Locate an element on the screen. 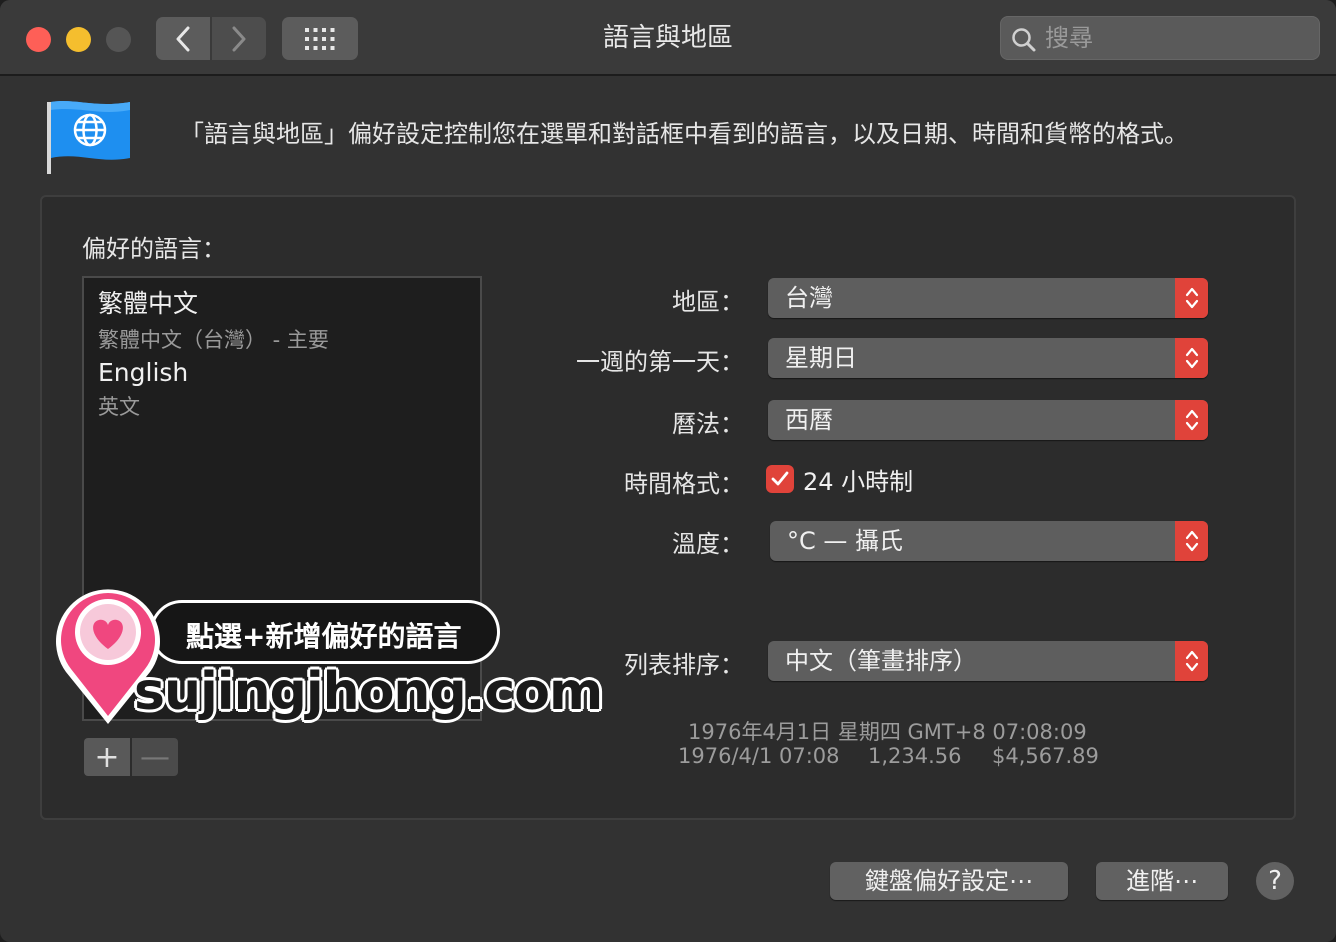 The image size is (1336, 942). preferred-languages-label: 偏好的語言： is located at coordinates (154, 249).